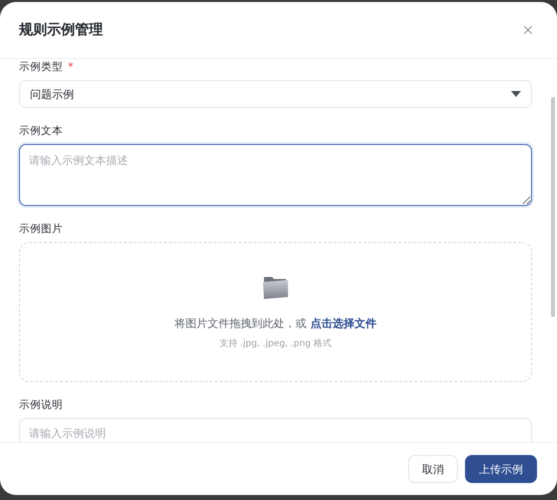 The width and height of the screenshot is (557, 500). Describe the element at coordinates (343, 323) in the screenshot. I see `choose-file-link: 点击选择文件` at that location.